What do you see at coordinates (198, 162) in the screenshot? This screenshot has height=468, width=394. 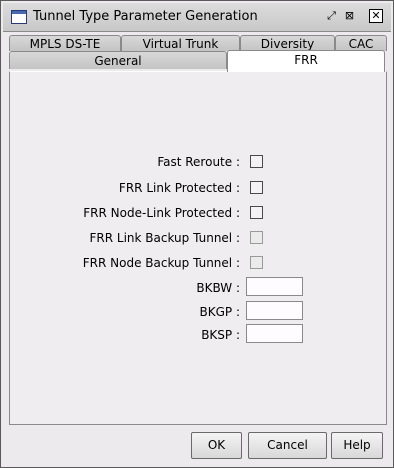 I see `fast-reroute-label: Fast Reroute :` at bounding box center [198, 162].